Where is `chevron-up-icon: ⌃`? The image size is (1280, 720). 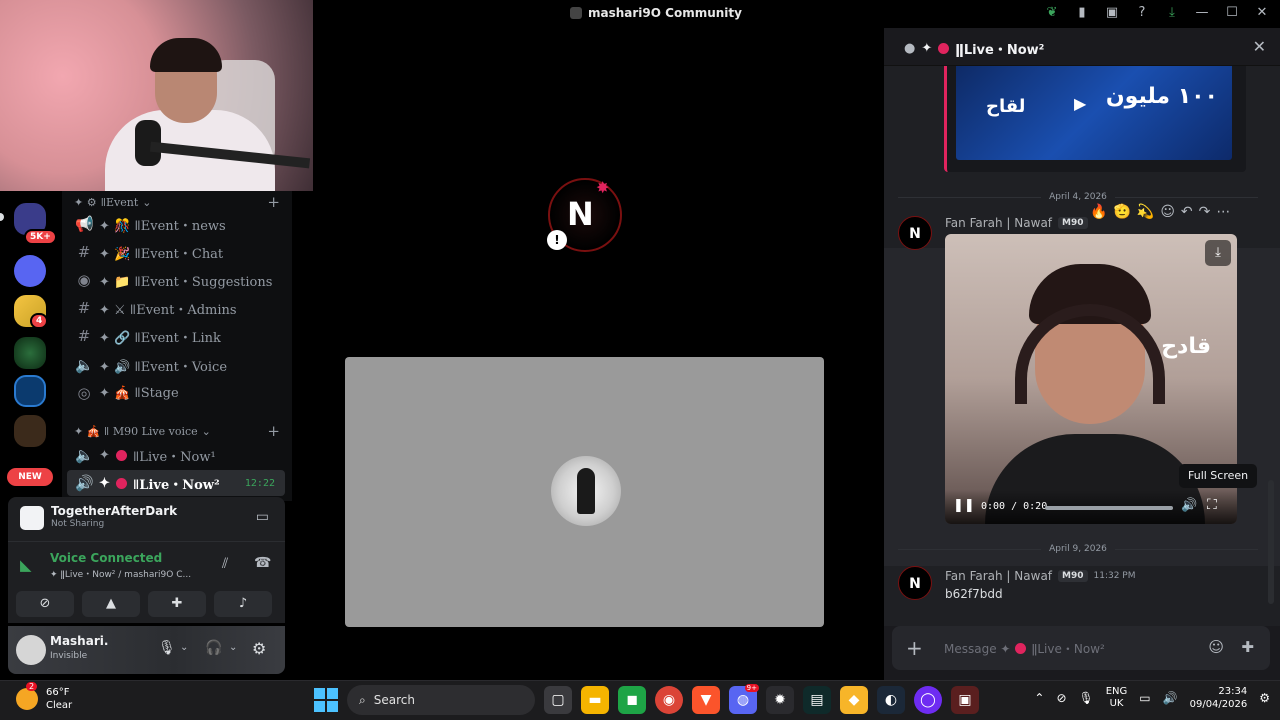 chevron-up-icon: ⌃ is located at coordinates (1039, 698).